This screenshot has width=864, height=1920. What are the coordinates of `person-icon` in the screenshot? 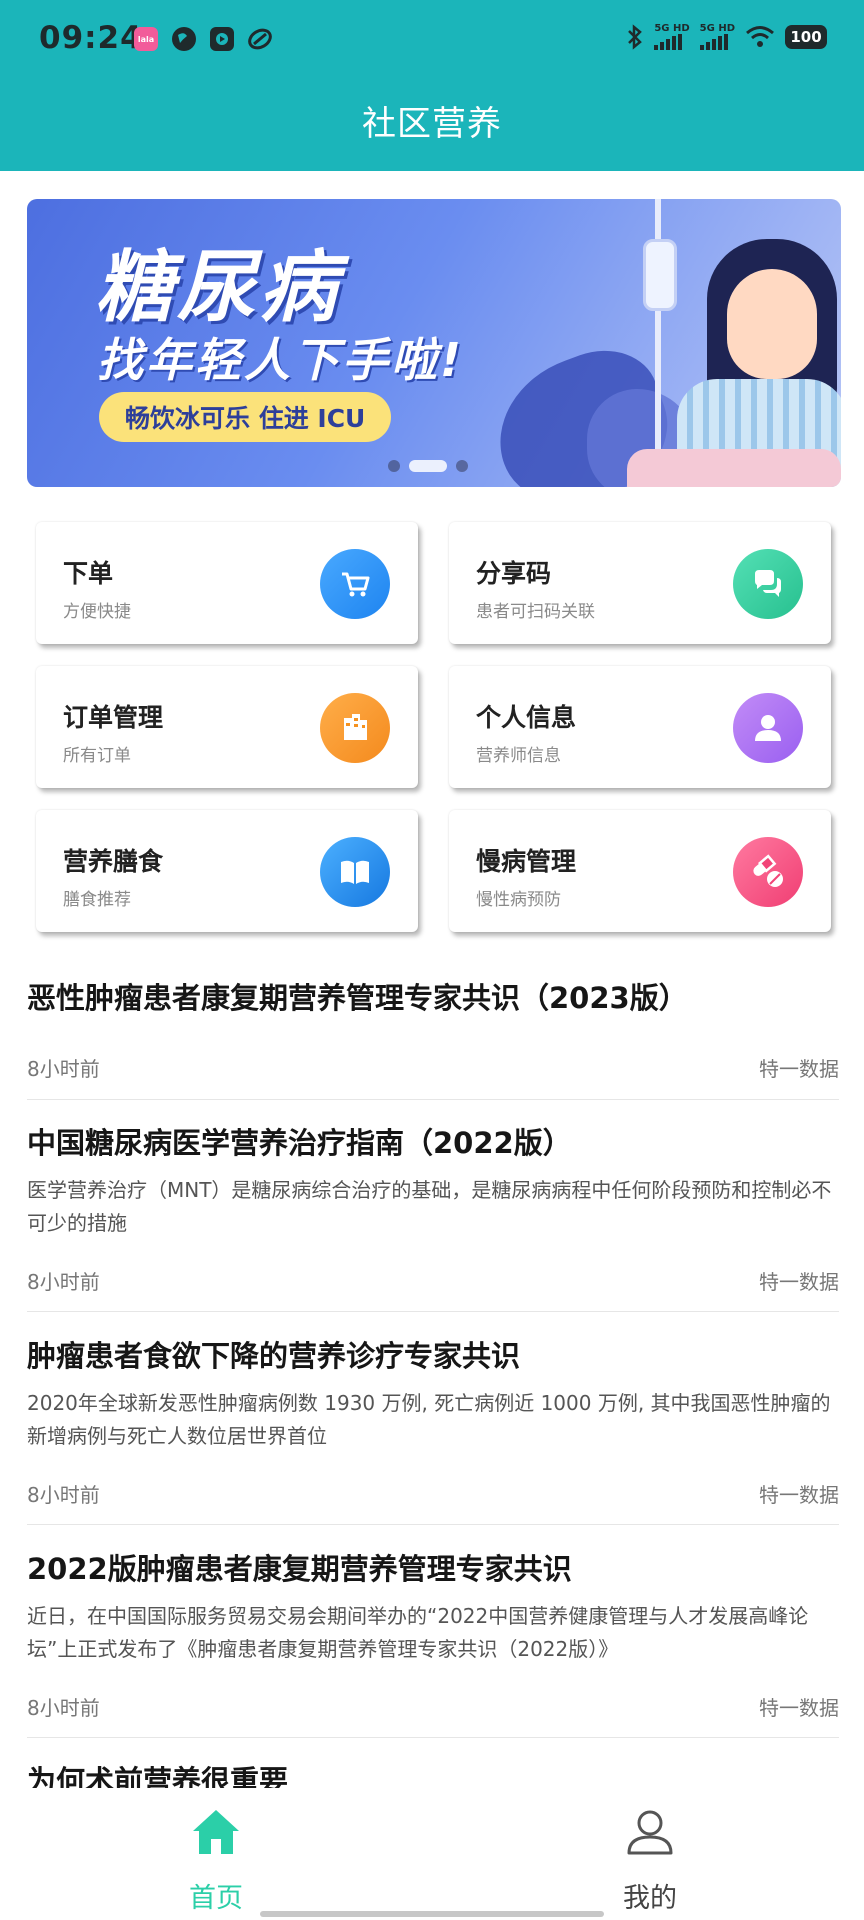 It's located at (768, 728).